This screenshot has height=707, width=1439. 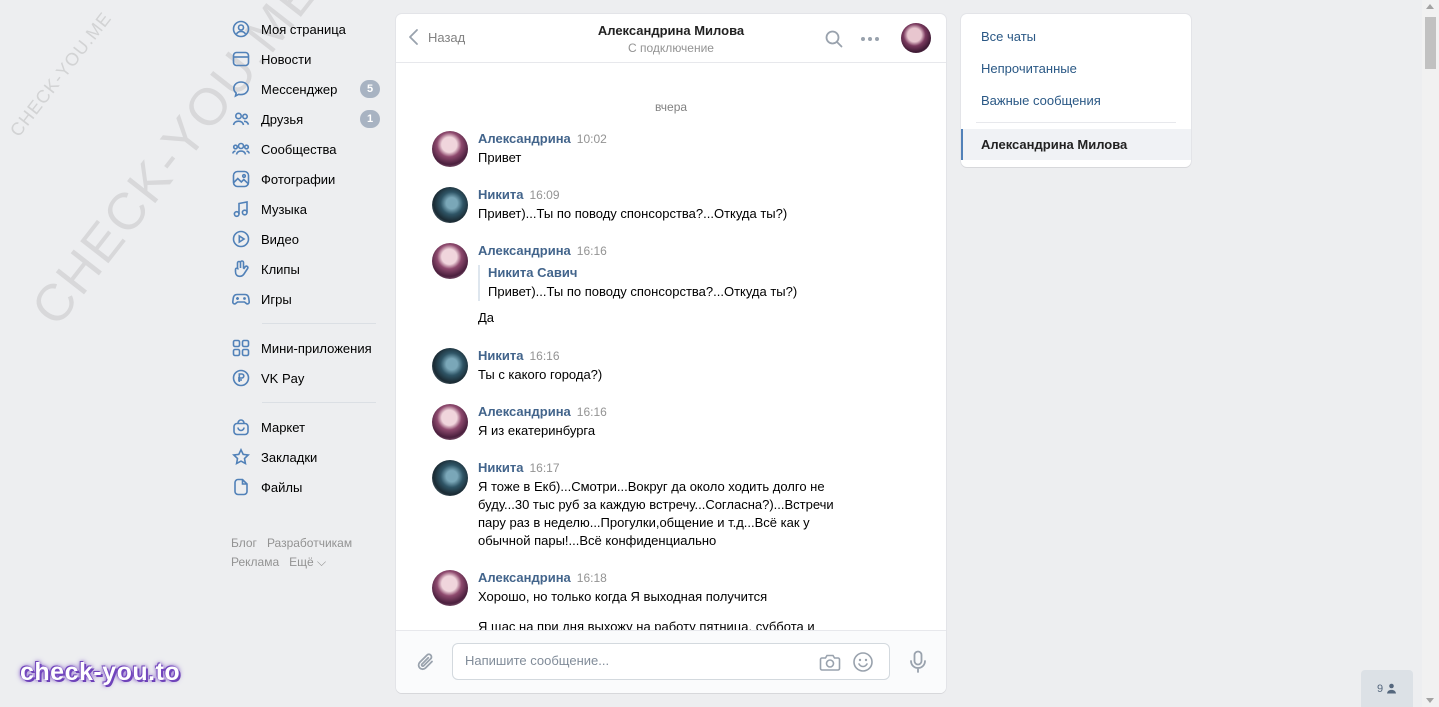 What do you see at coordinates (282, 119) in the screenshot?
I see `nav-label: Друзья` at bounding box center [282, 119].